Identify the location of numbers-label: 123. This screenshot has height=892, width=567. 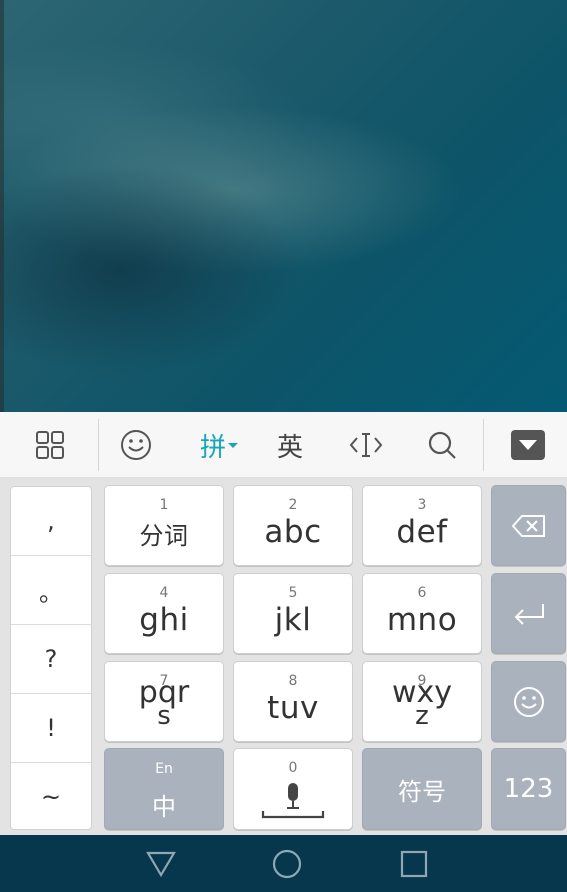
(528, 789).